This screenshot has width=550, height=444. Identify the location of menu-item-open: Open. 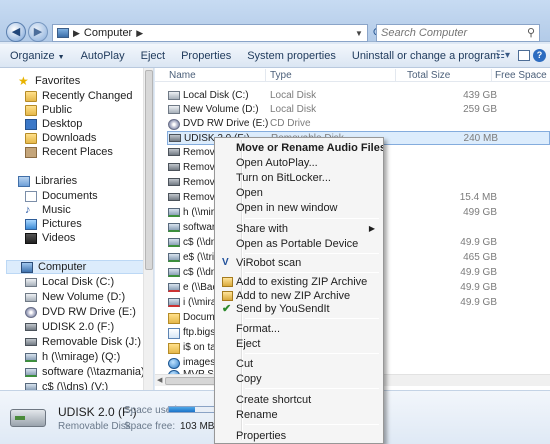
(299, 193).